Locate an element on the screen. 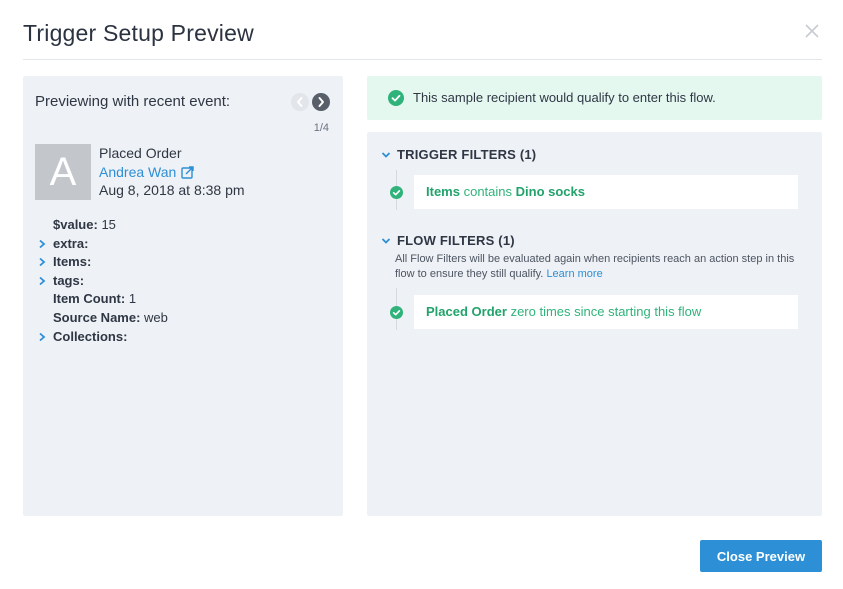  external-link-icon is located at coordinates (188, 172).